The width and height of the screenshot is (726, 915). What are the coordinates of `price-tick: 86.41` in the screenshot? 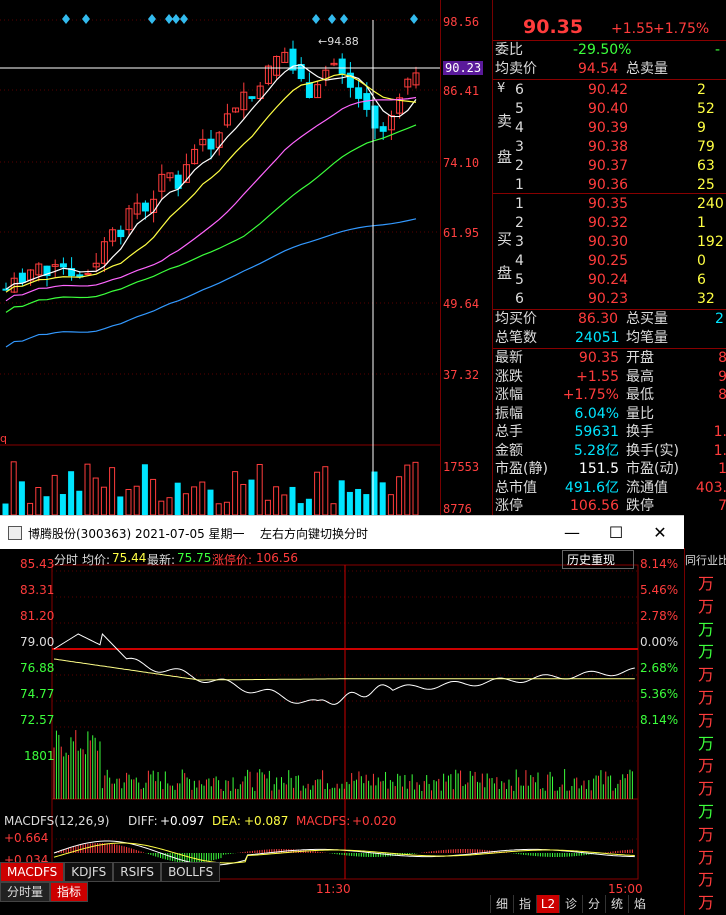 It's located at (461, 91).